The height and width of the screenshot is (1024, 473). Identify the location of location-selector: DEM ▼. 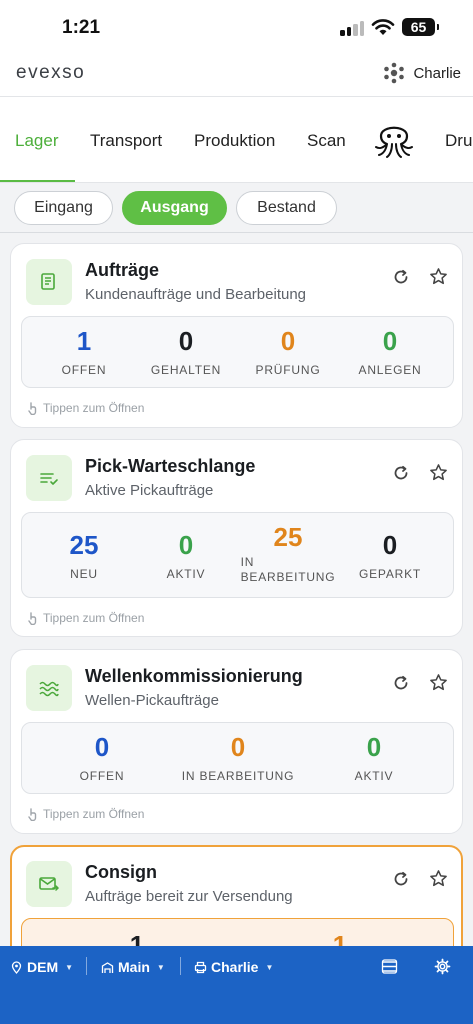
(41, 967).